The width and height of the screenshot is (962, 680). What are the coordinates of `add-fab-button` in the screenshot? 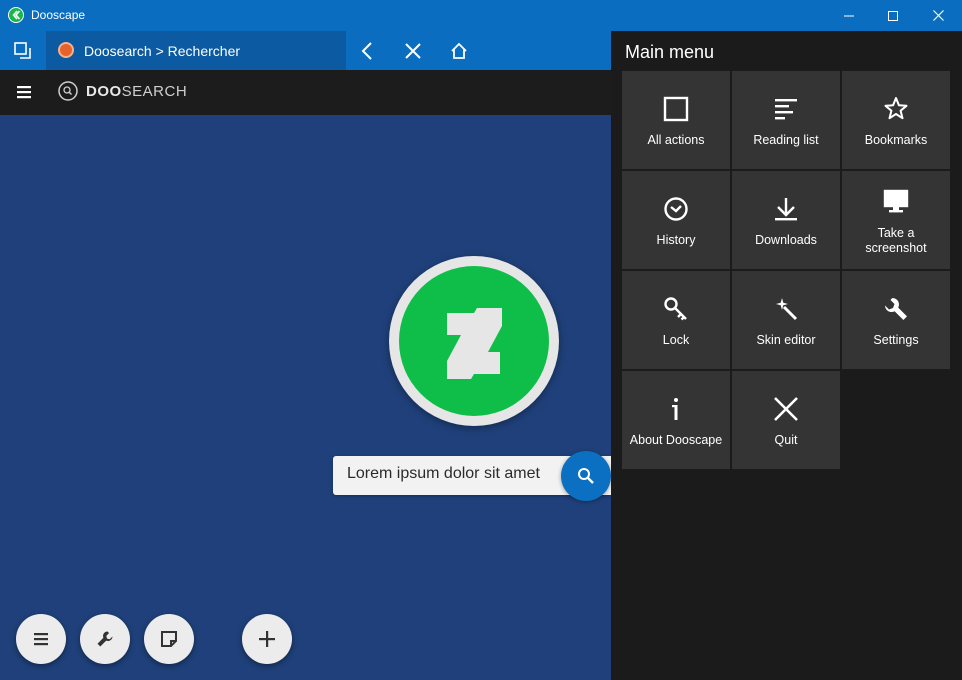 It's located at (267, 639).